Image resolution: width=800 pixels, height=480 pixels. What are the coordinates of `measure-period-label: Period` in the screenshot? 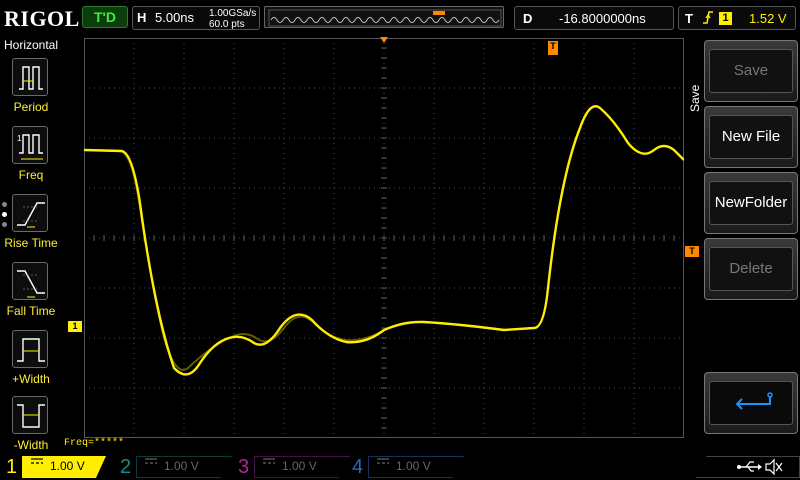 It's located at (31, 107).